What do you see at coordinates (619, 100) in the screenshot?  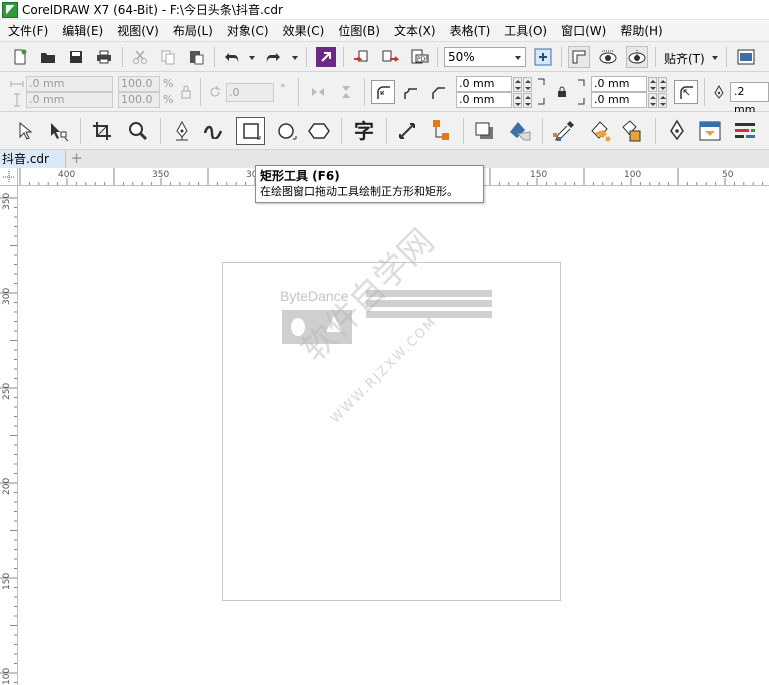 I see `corner-radius-bottom-right: .0 mm` at bounding box center [619, 100].